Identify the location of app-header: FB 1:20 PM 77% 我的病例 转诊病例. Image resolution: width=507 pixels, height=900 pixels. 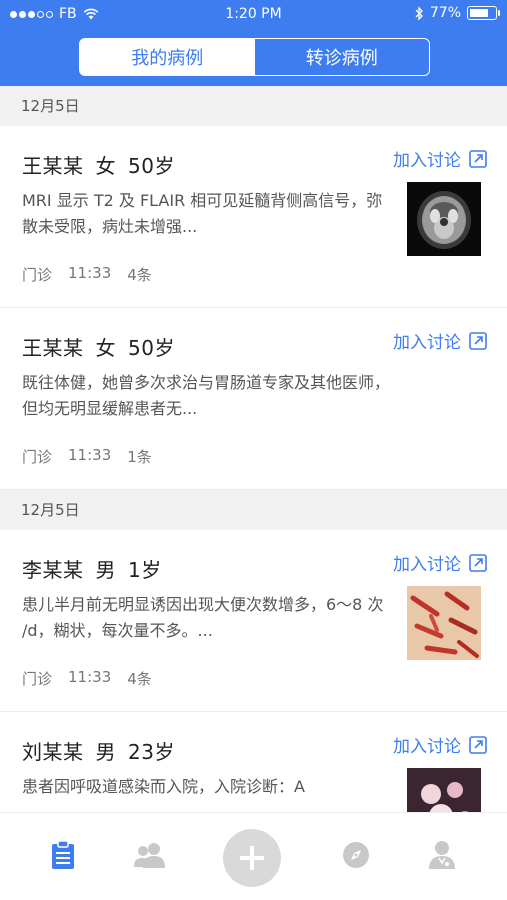
(253, 43).